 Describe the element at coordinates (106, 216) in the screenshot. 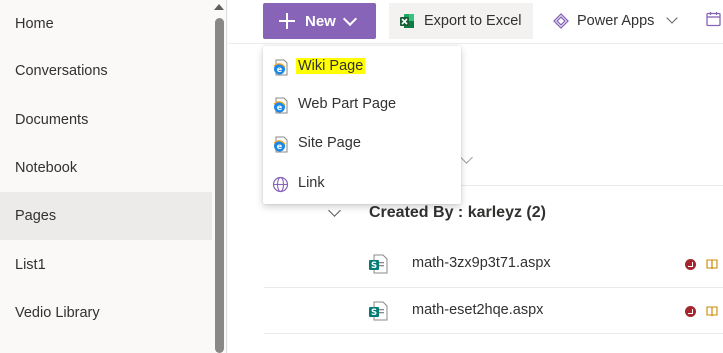

I see `nav-item-pages: Pages` at that location.